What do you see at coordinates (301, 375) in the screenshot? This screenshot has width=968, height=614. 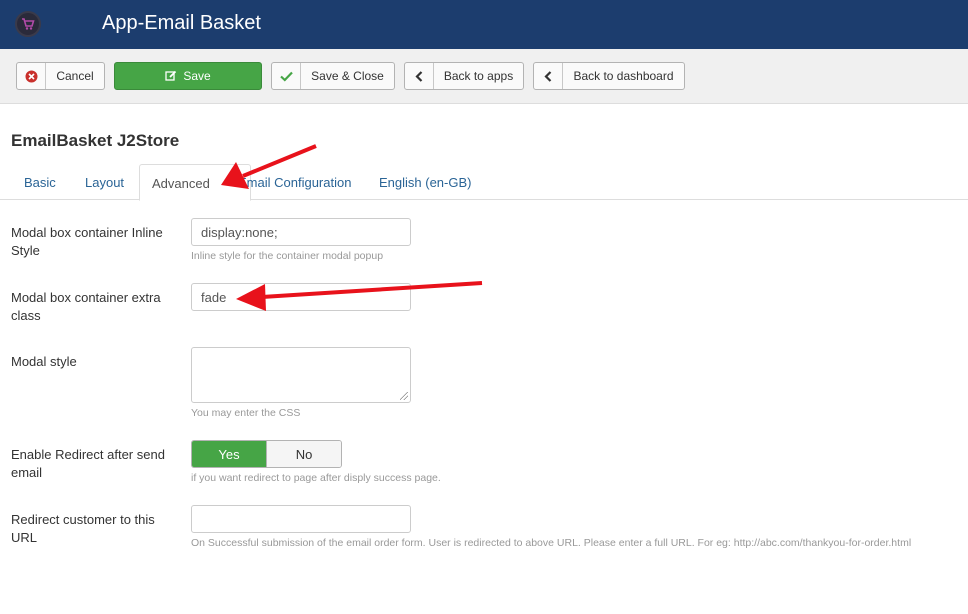 I see `modal-style-textarea` at bounding box center [301, 375].